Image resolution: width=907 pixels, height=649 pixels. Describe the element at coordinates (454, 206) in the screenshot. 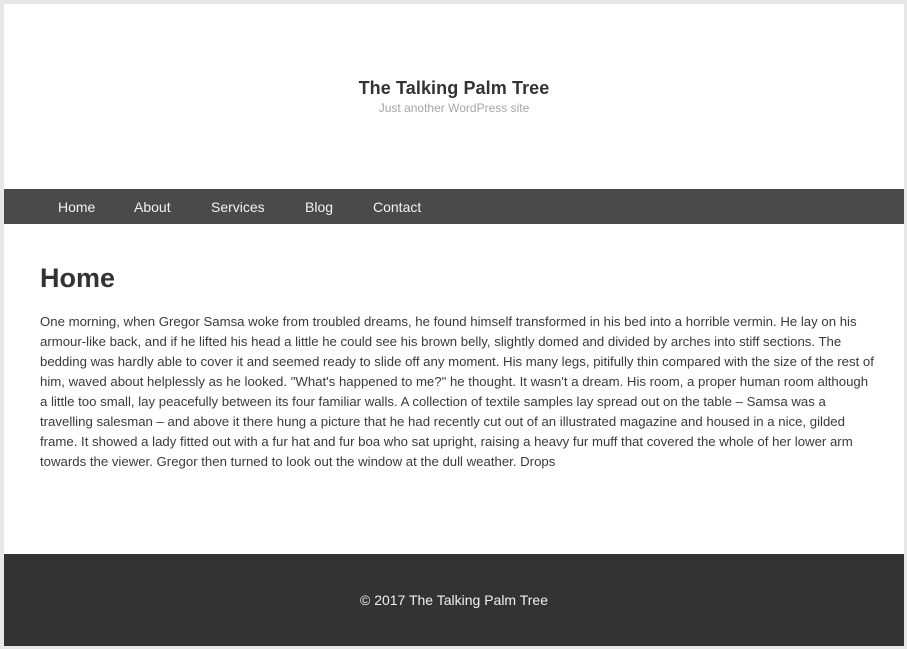

I see `main-navigation: Home About Services Blog Contact` at that location.